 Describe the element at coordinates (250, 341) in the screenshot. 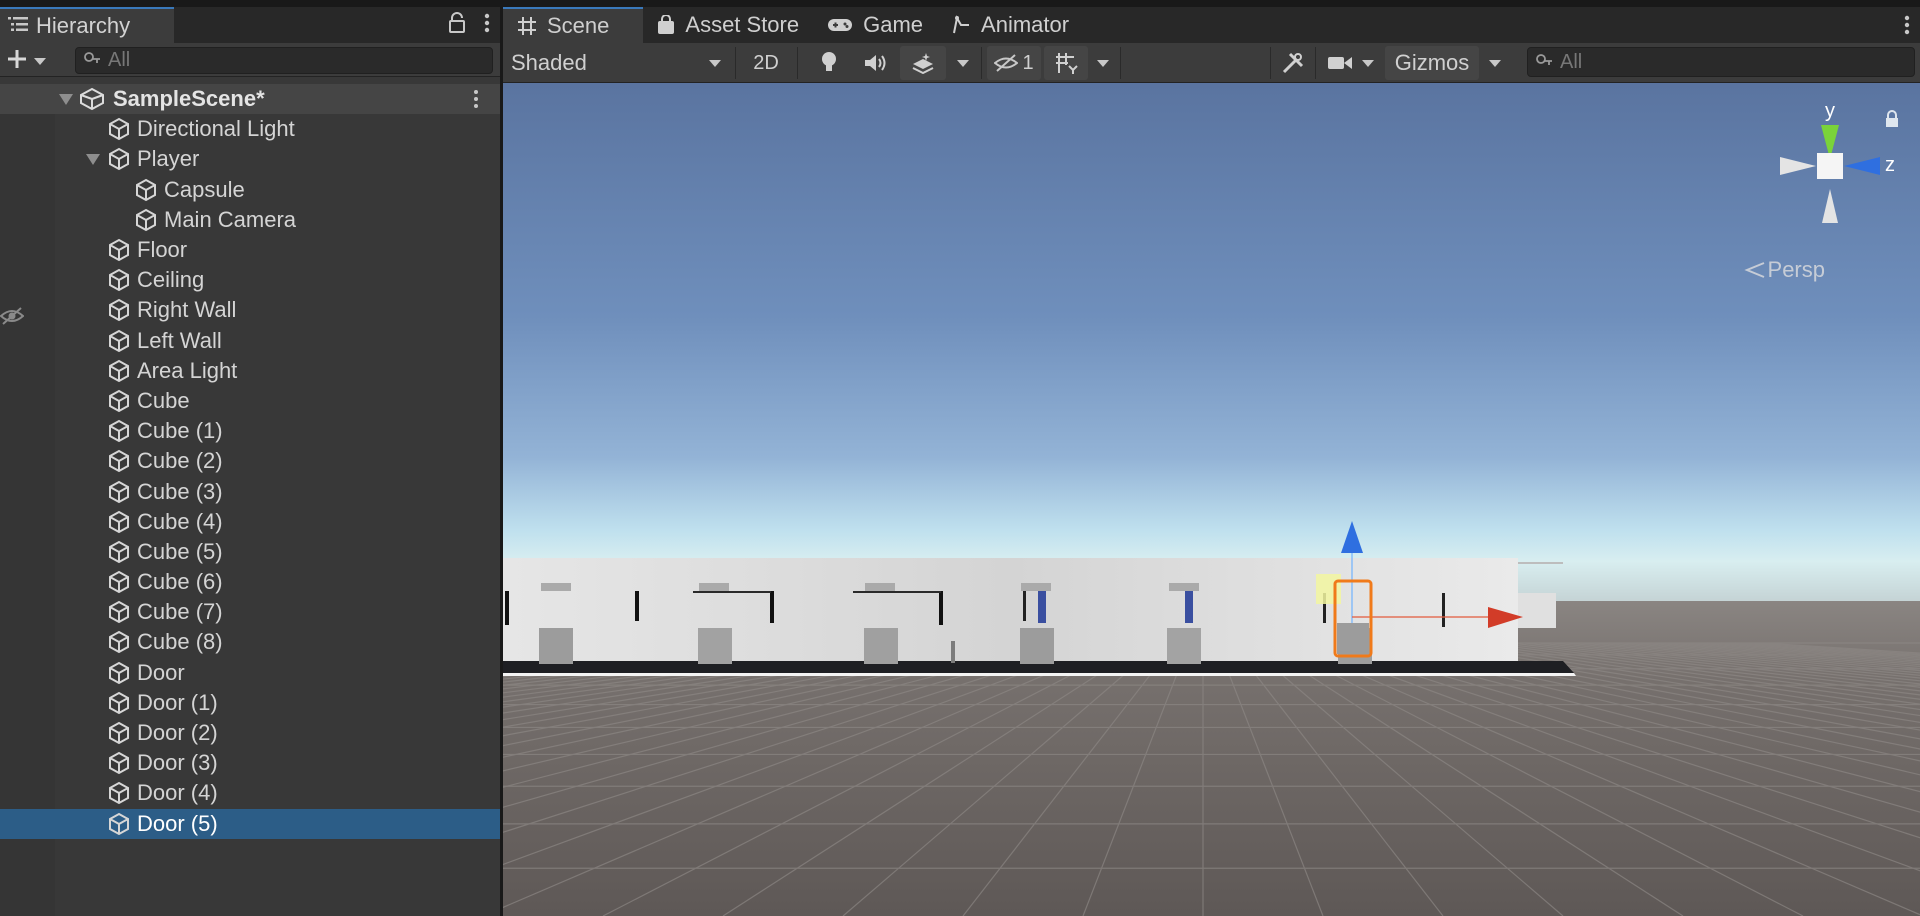

I see `hierarchy-item: Left Wall` at that location.